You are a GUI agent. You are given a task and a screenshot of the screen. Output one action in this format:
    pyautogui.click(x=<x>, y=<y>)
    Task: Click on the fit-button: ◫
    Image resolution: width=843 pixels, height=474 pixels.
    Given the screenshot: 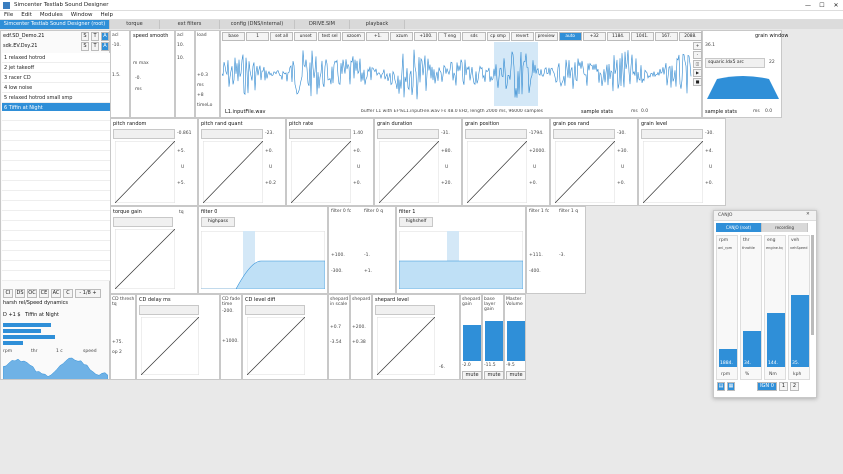 What is the action you would take?
    pyautogui.click(x=697, y=64)
    